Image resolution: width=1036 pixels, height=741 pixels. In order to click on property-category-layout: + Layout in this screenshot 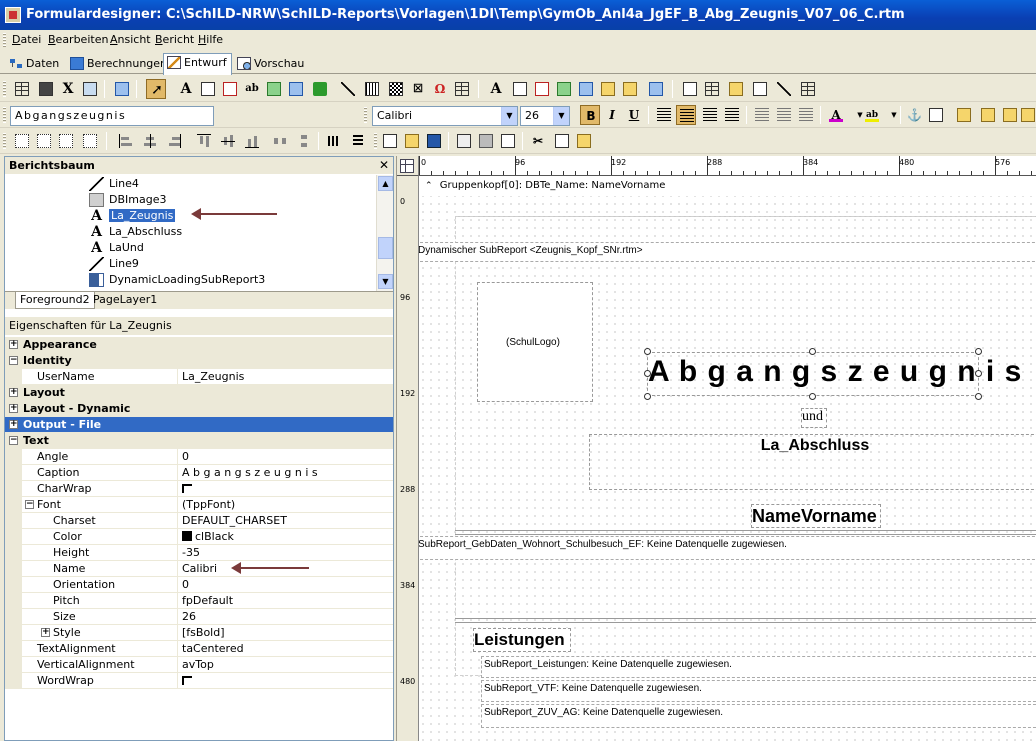, I will do `click(199, 393)`.